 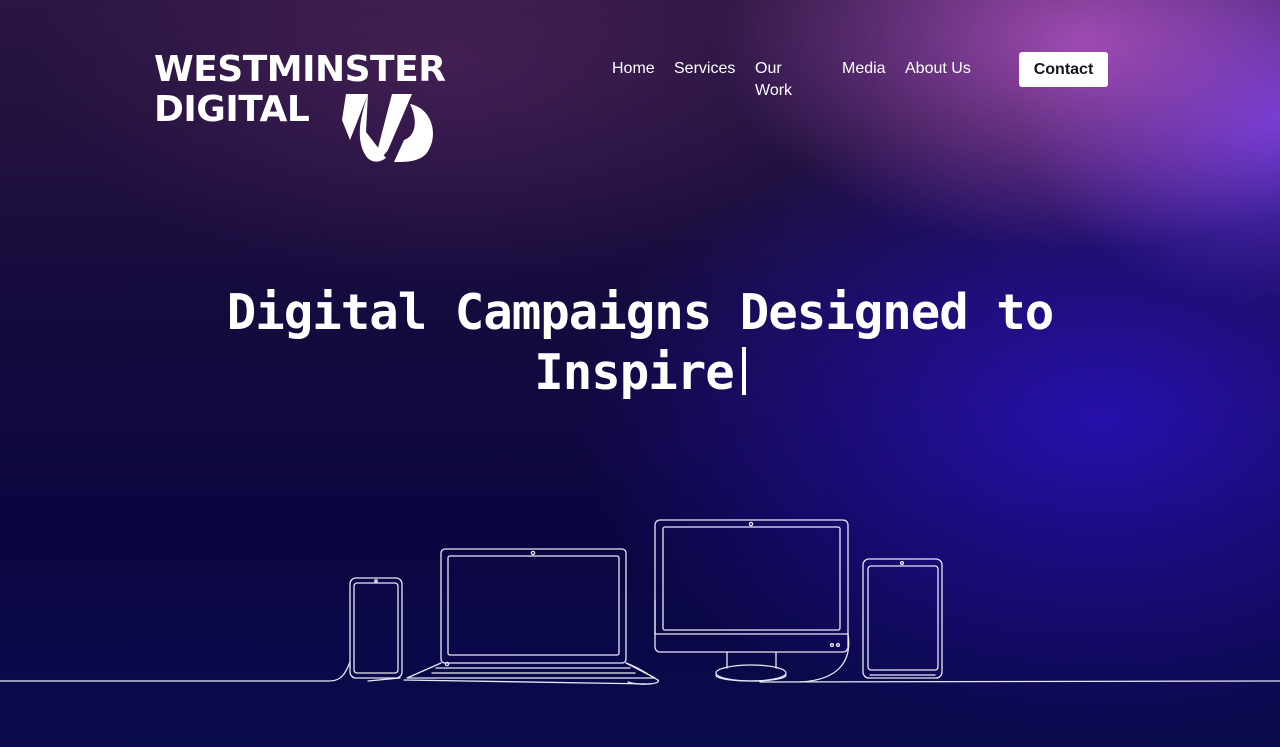 What do you see at coordinates (640, 343) in the screenshot?
I see `hero-heading: Digital Campaigns Designed to Inspire` at bounding box center [640, 343].